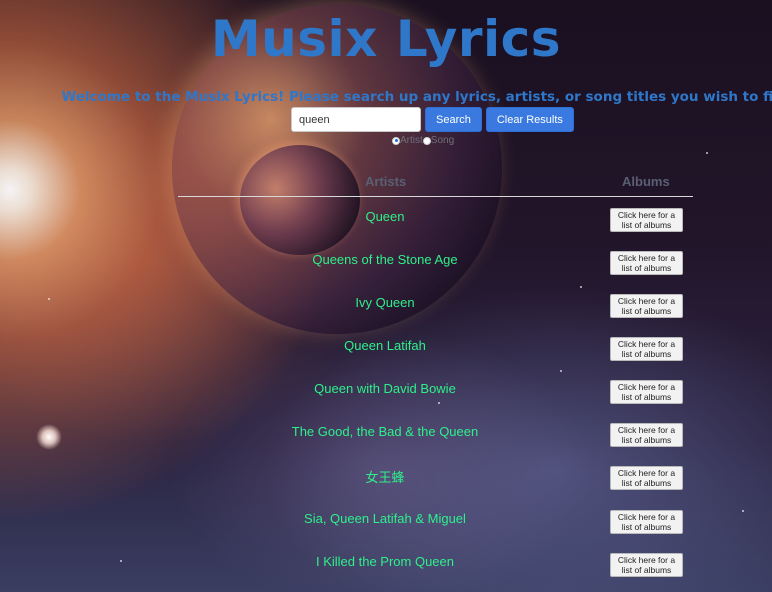 The image size is (772, 592). Describe the element at coordinates (385, 561) in the screenshot. I see `artist-name: I Killed the Prom Queen` at that location.